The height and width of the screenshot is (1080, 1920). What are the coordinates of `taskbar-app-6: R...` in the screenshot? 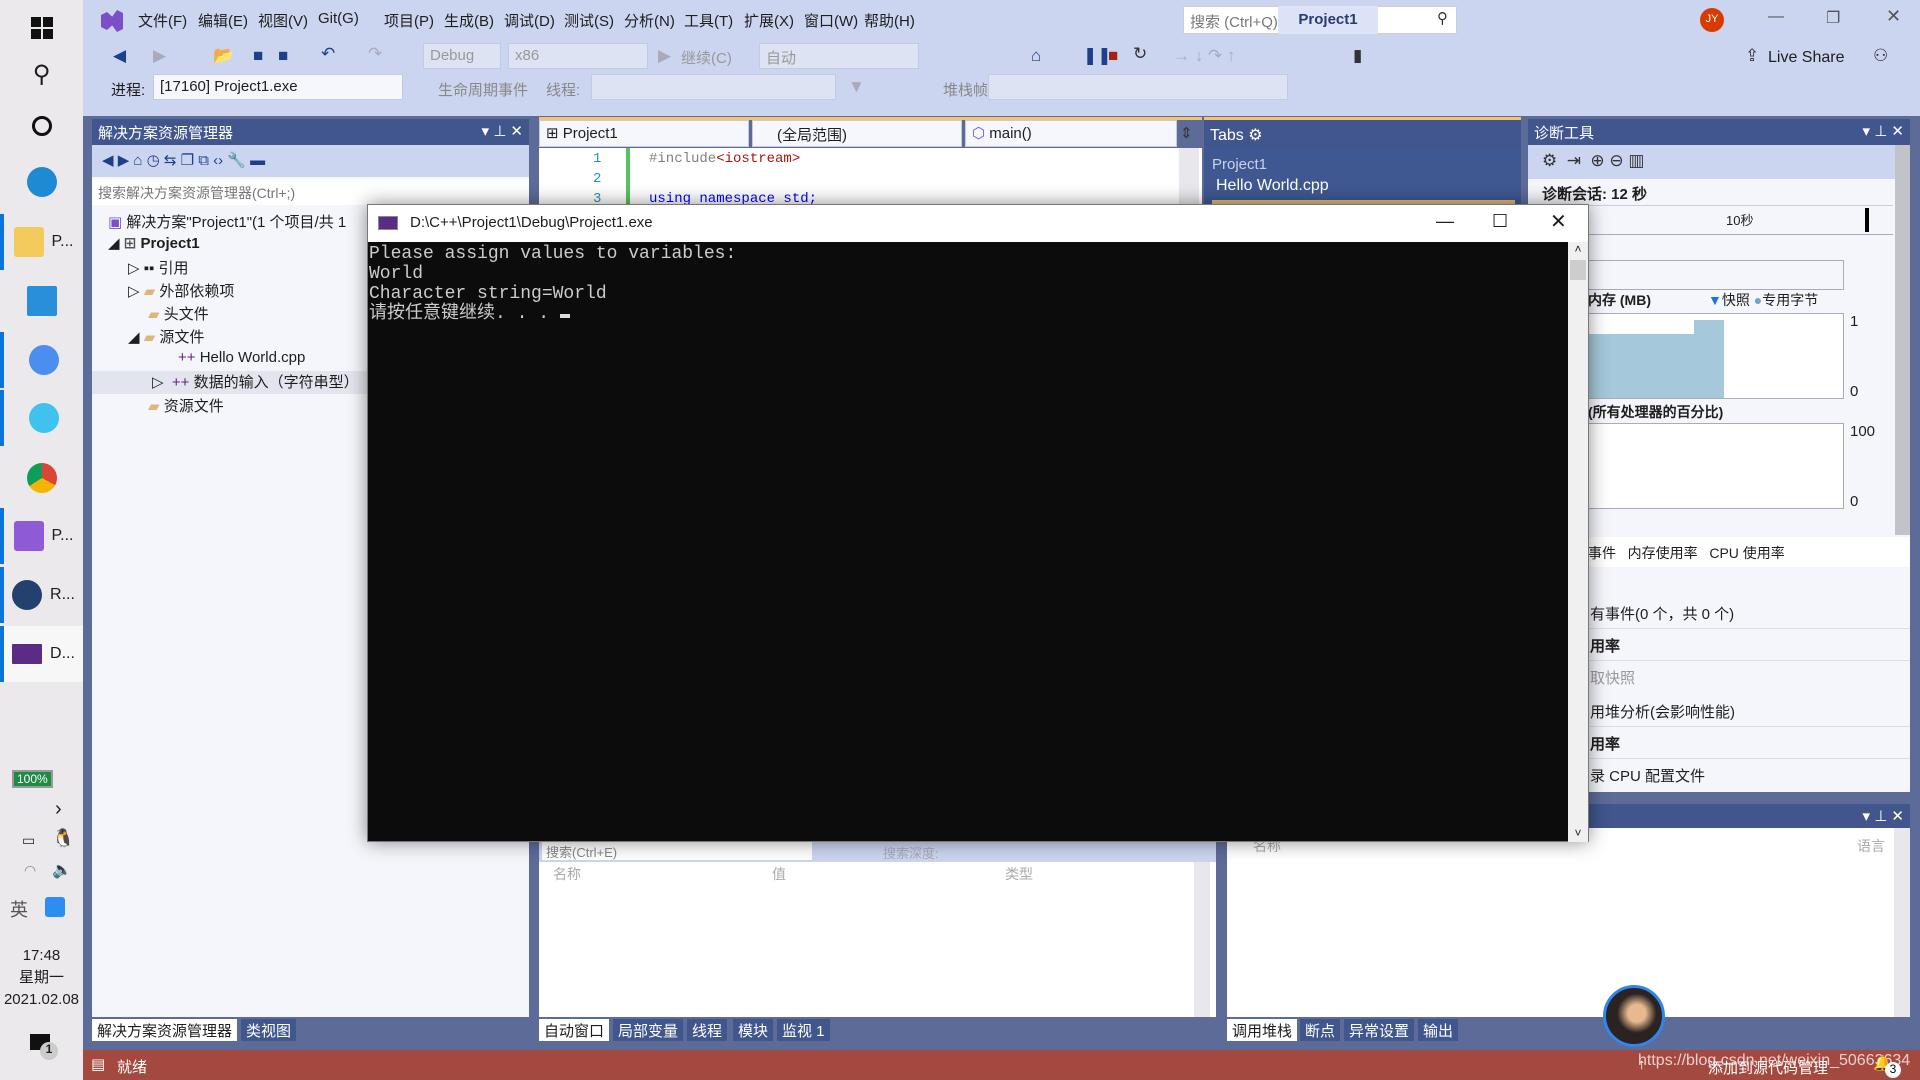 It's located at (41, 595).